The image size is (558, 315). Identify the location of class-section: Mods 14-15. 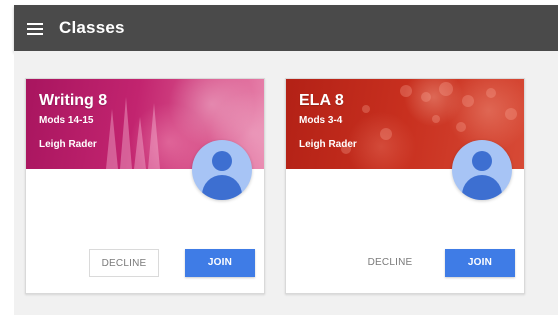
(66, 120).